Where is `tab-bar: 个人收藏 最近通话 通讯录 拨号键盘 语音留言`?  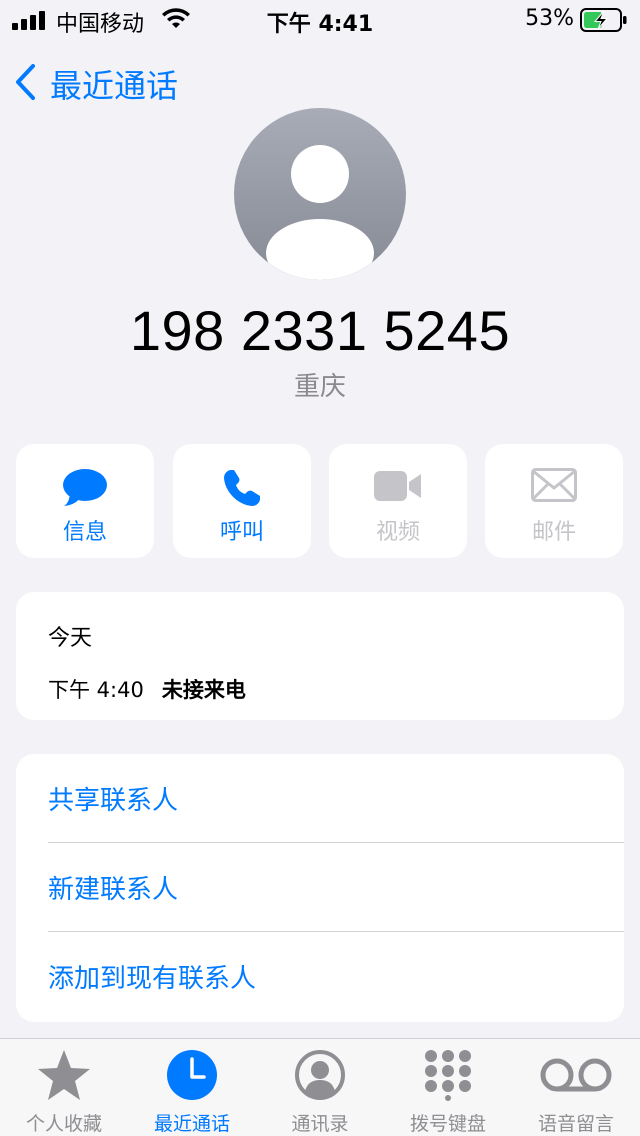 tab-bar: 个人收藏 最近通话 通讯录 拨号键盘 语音留言 is located at coordinates (320, 1087).